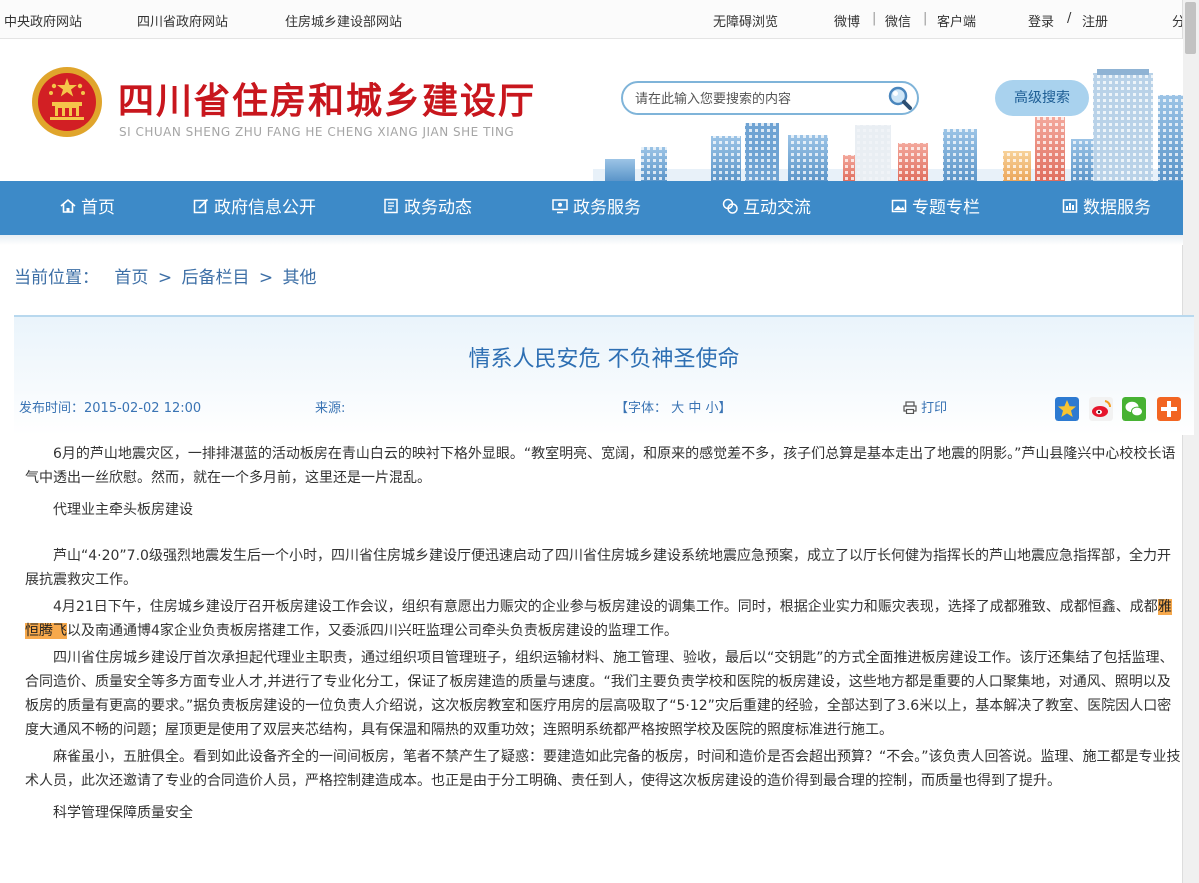 This screenshot has height=883, width=1199. I want to click on link-sichuan-gov: 四川省政府网站, so click(182, 20).